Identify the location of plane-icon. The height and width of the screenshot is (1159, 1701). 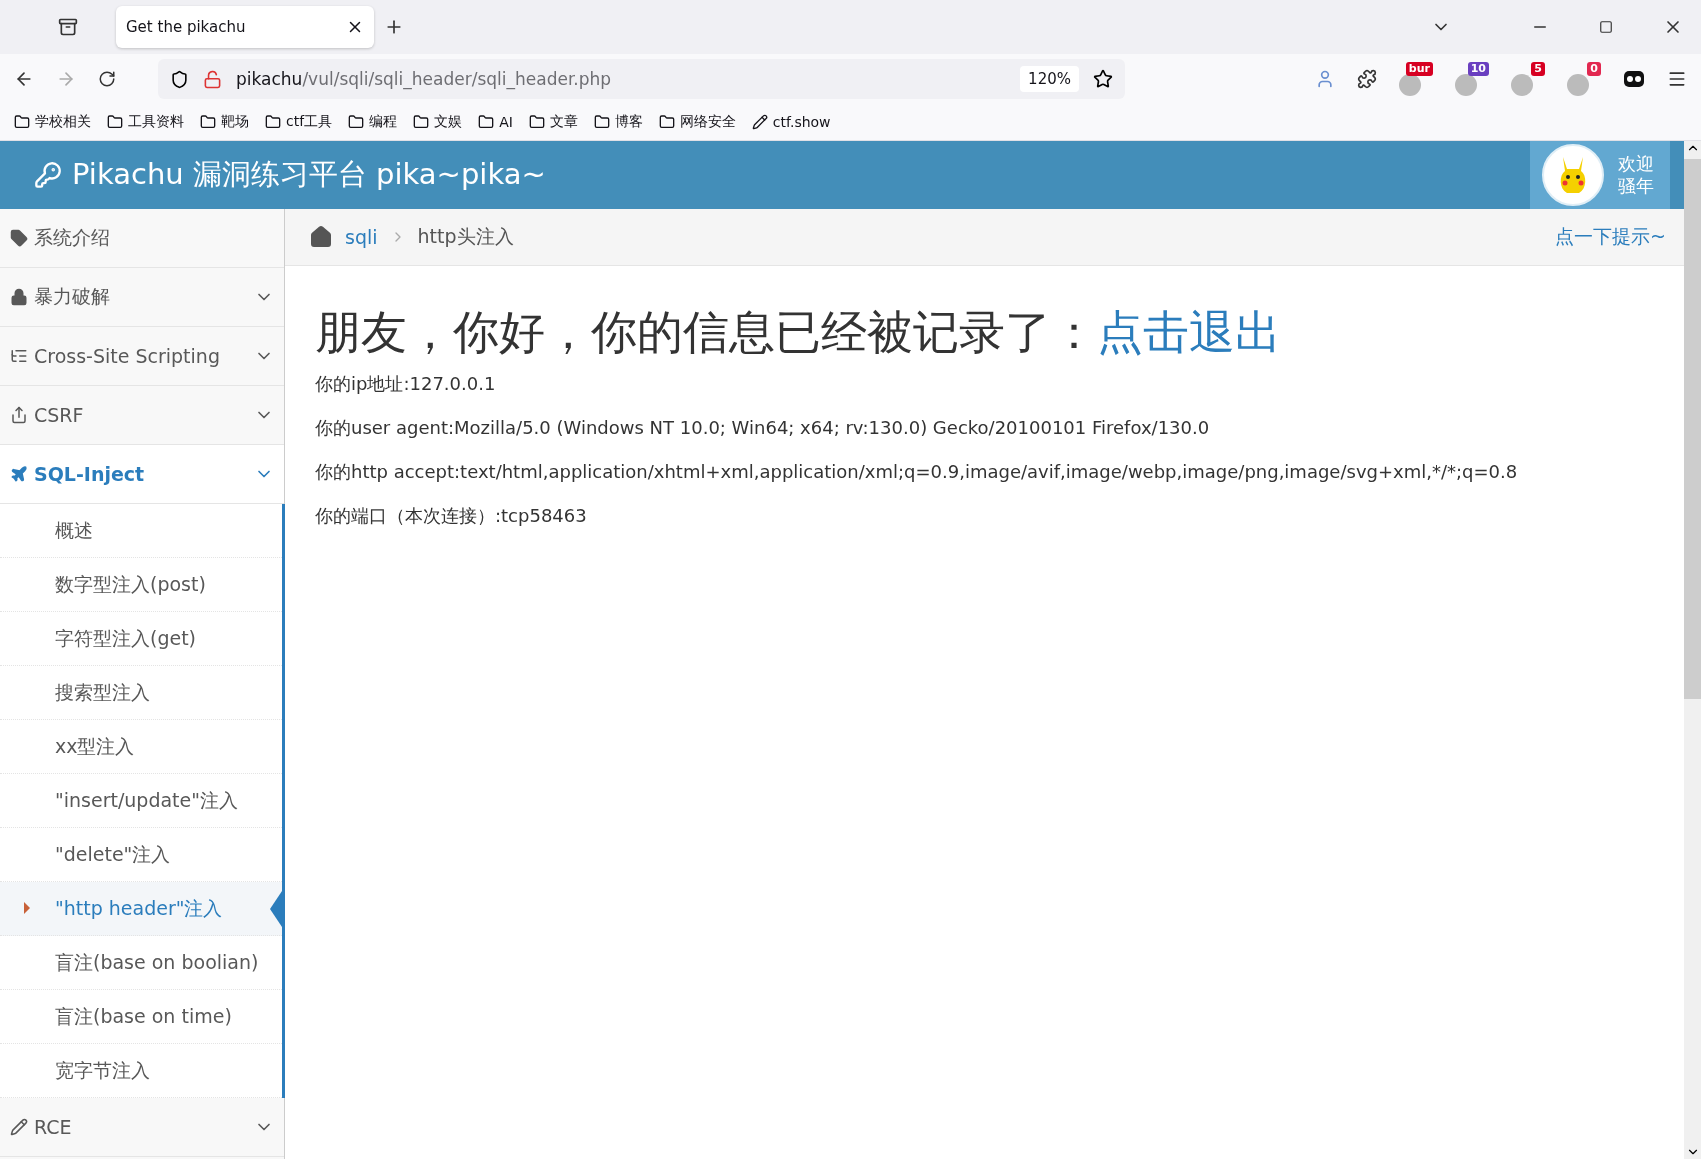
(19, 474).